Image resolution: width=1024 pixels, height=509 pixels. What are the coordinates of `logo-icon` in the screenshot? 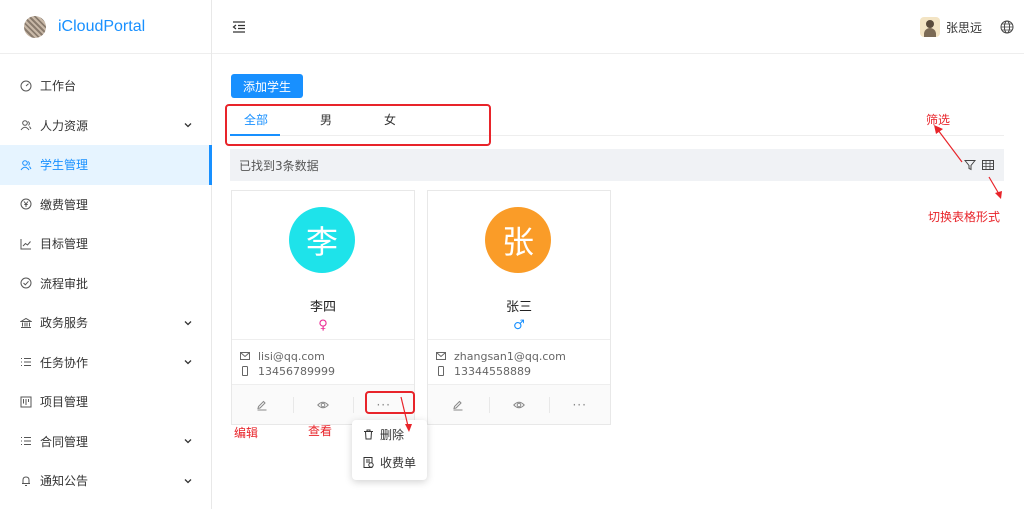 It's located at (35, 26).